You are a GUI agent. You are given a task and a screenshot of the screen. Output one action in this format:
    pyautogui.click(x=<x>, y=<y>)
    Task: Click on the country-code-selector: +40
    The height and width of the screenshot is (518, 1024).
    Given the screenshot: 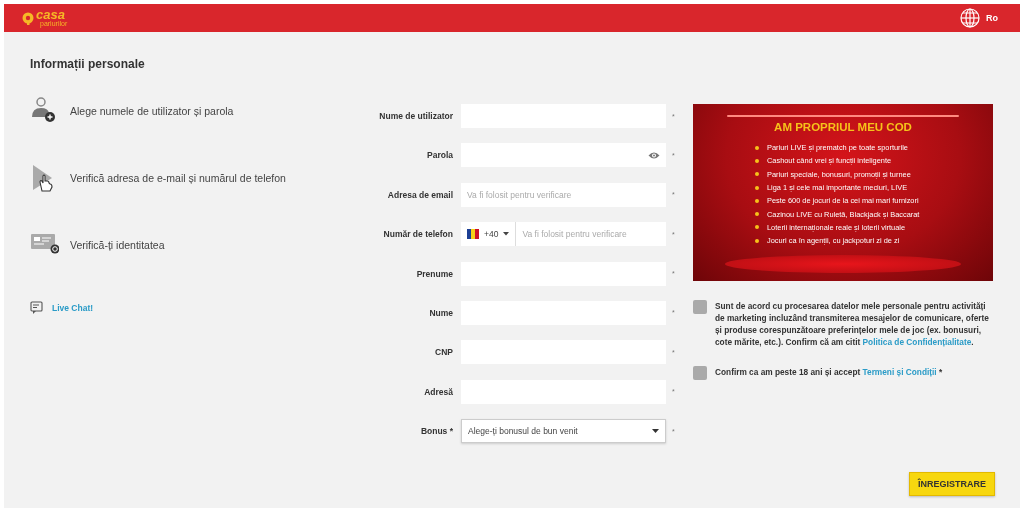 What is the action you would take?
    pyautogui.click(x=492, y=234)
    